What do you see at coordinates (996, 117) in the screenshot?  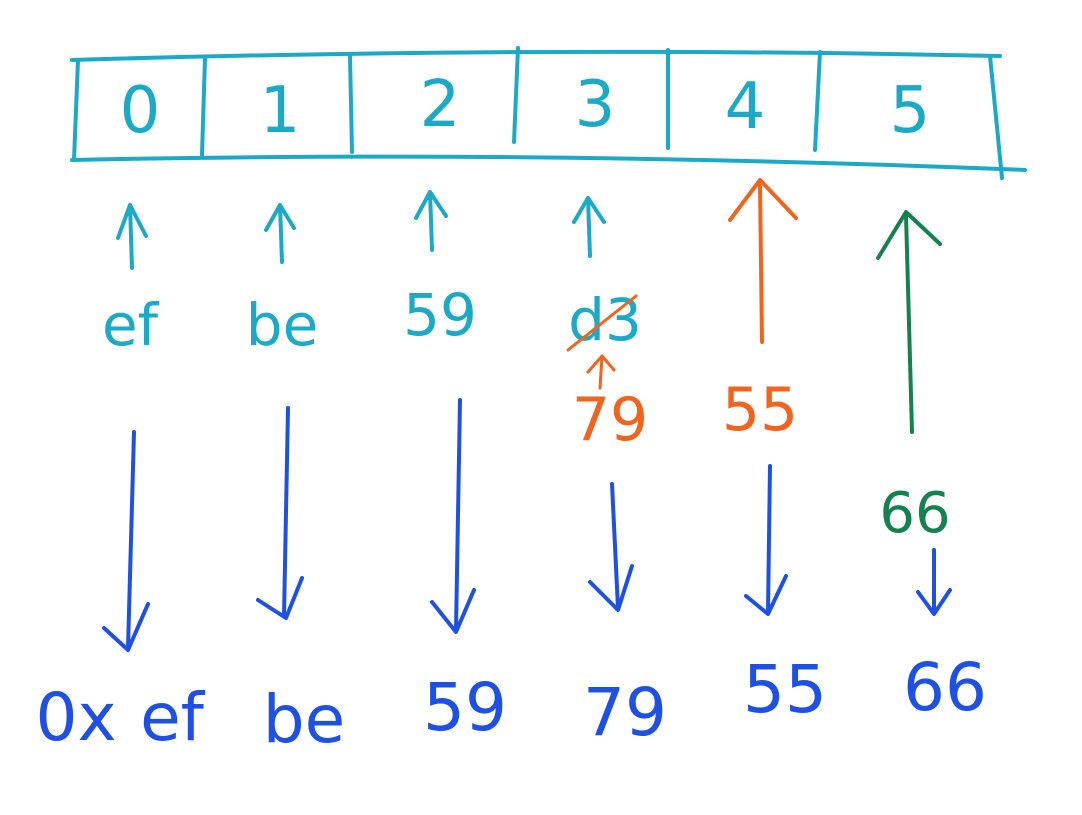 I see `array-right-border` at bounding box center [996, 117].